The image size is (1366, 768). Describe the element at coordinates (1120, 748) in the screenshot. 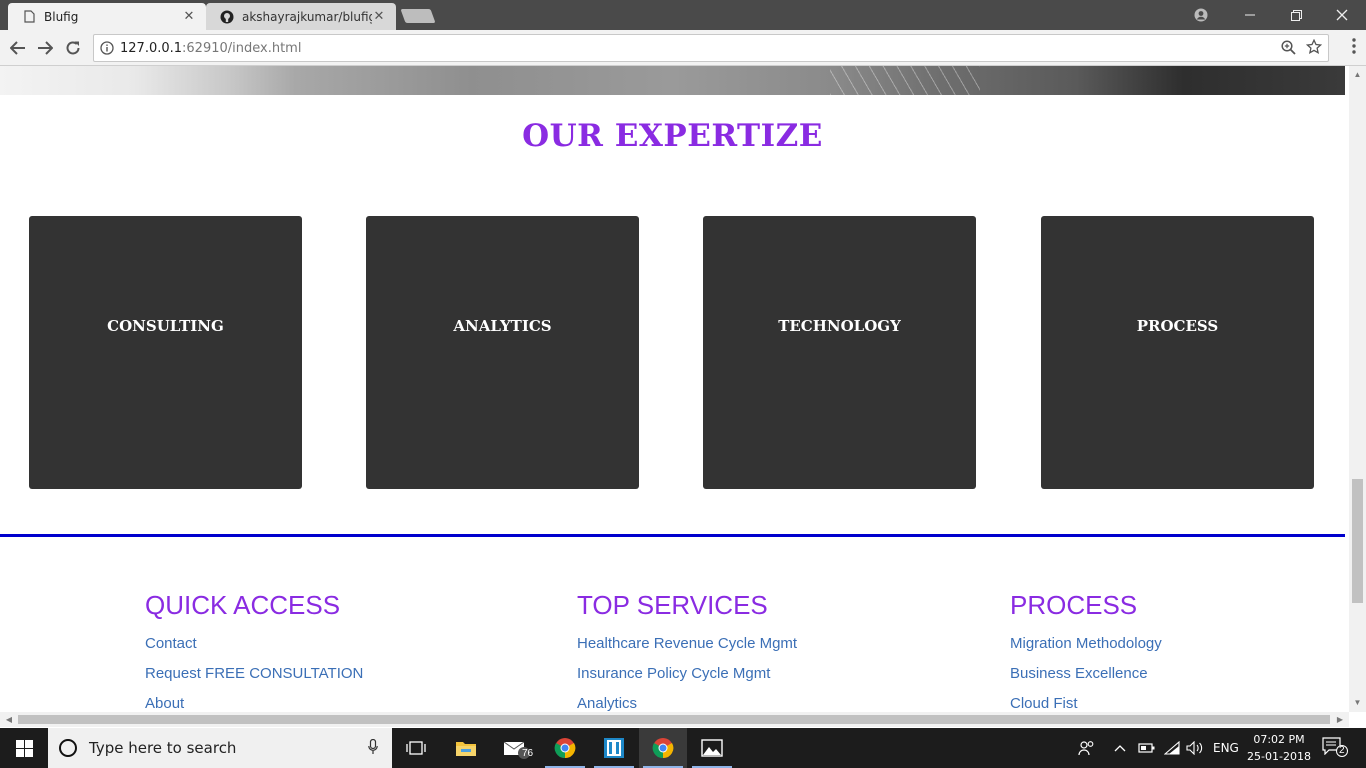

I see `tray-overflow-icon` at that location.